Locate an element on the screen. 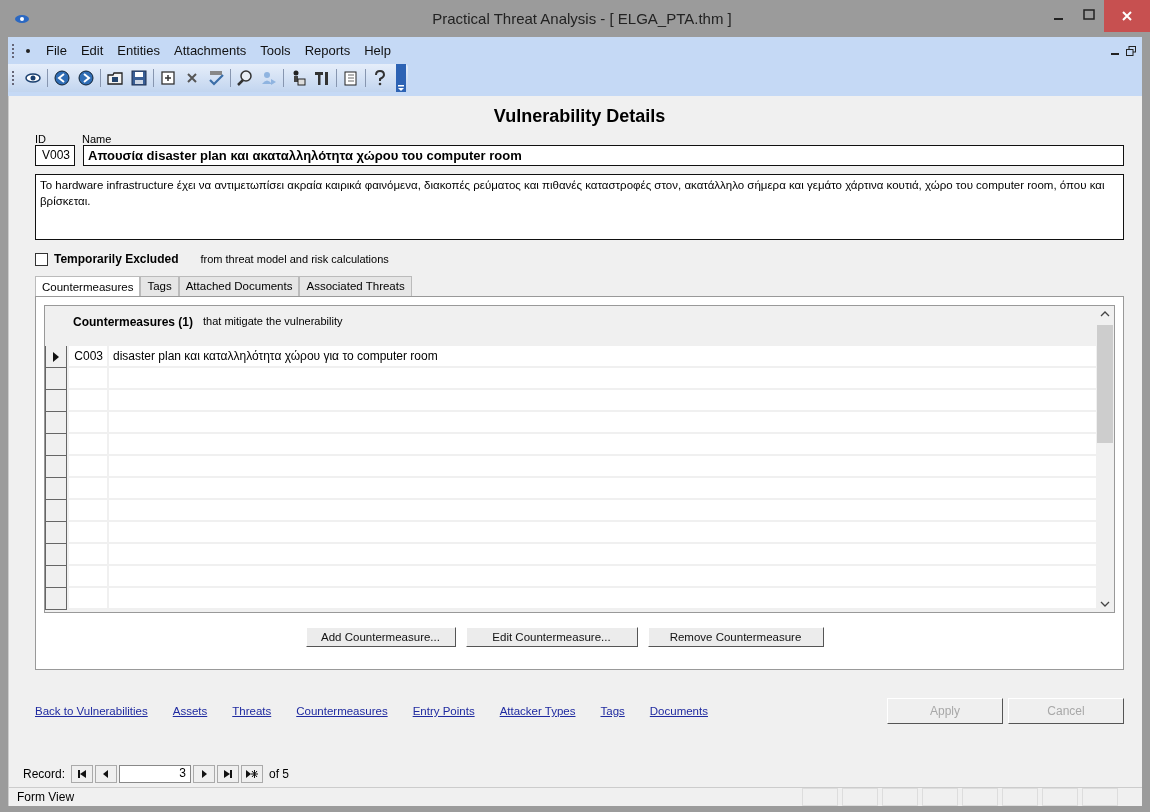 The image size is (1150, 812). next-record-button is located at coordinates (204, 774).